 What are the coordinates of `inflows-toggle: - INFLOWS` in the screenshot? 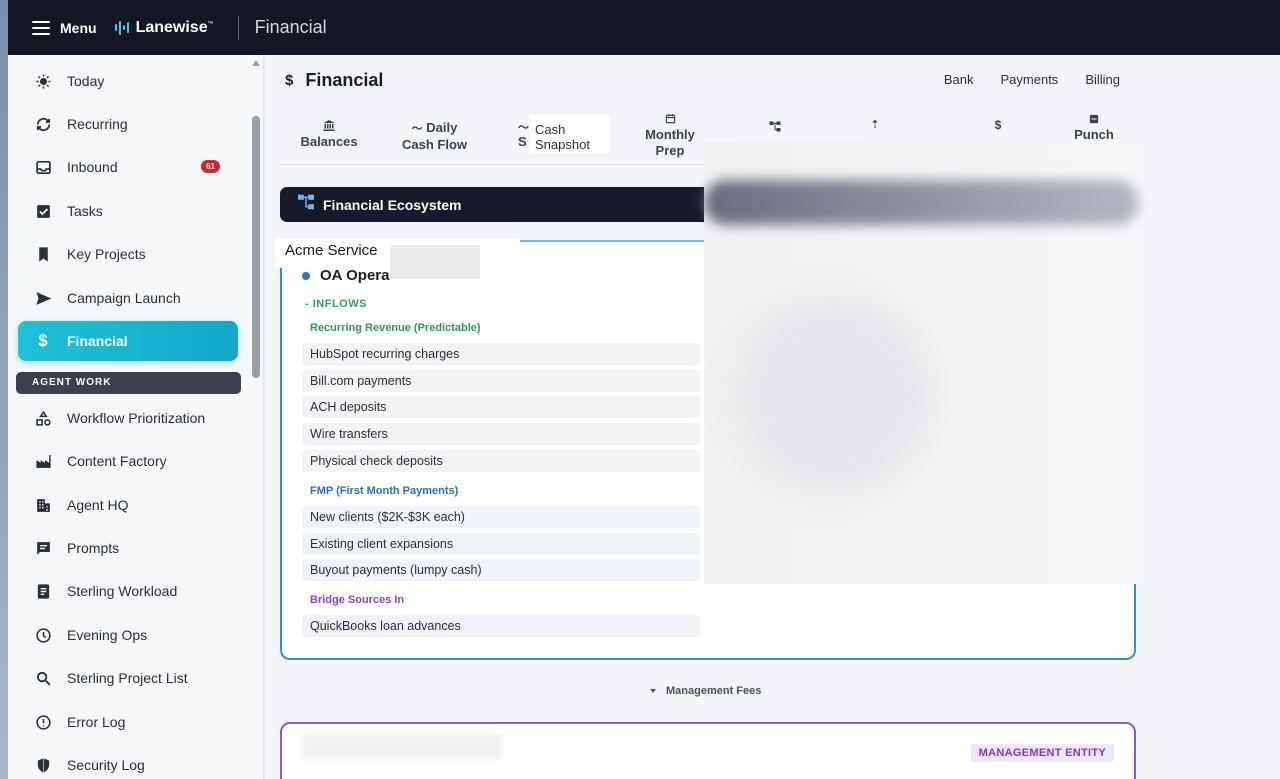 It's located at (336, 304).